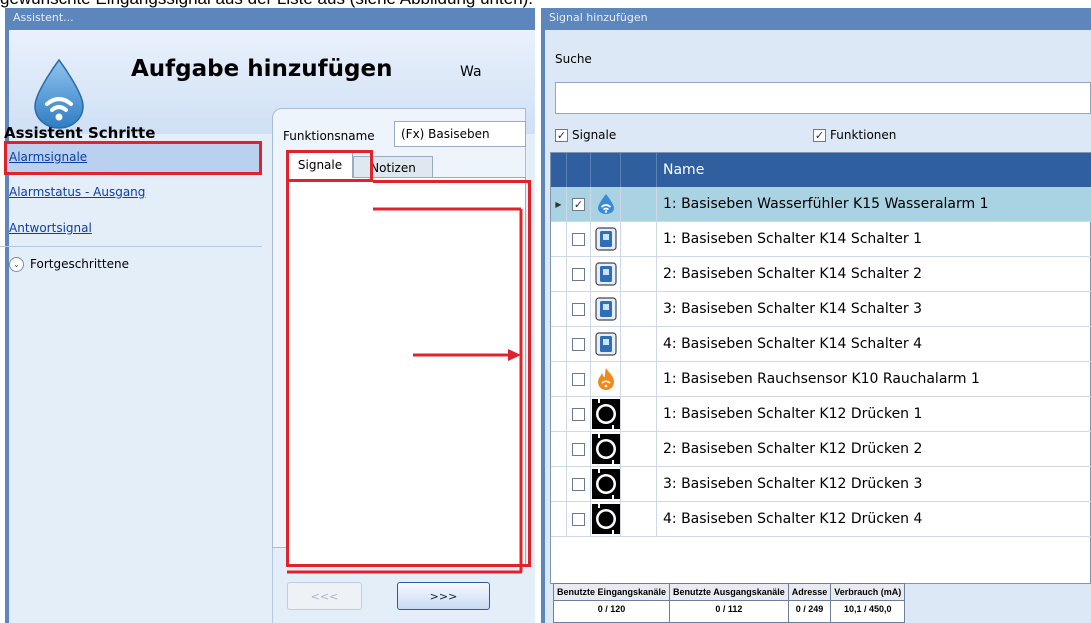  What do you see at coordinates (471, 72) in the screenshot?
I see `header-subtitle: Wa` at bounding box center [471, 72].